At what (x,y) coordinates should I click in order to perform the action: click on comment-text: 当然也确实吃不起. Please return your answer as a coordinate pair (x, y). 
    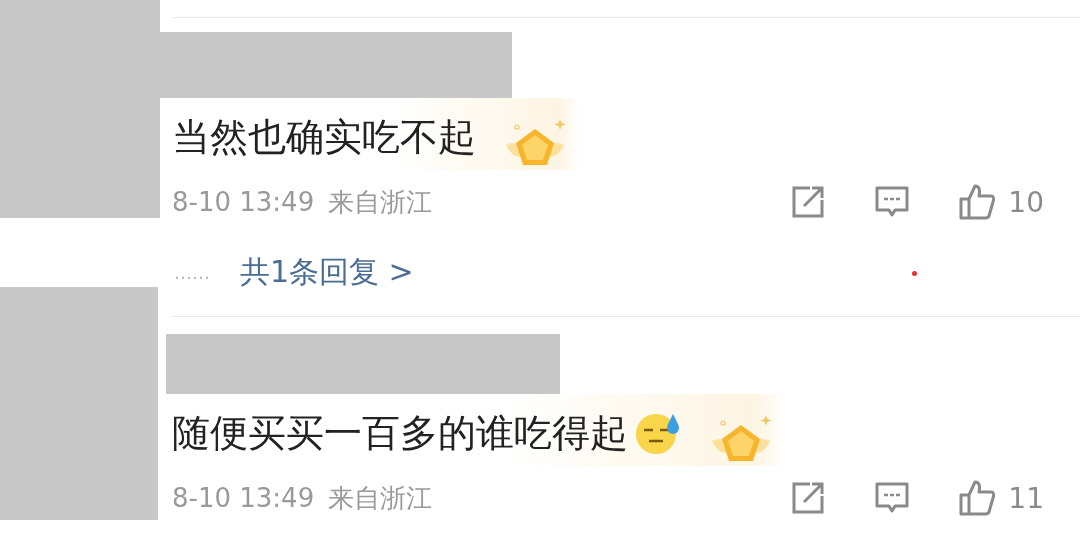
    Looking at the image, I should click on (324, 137).